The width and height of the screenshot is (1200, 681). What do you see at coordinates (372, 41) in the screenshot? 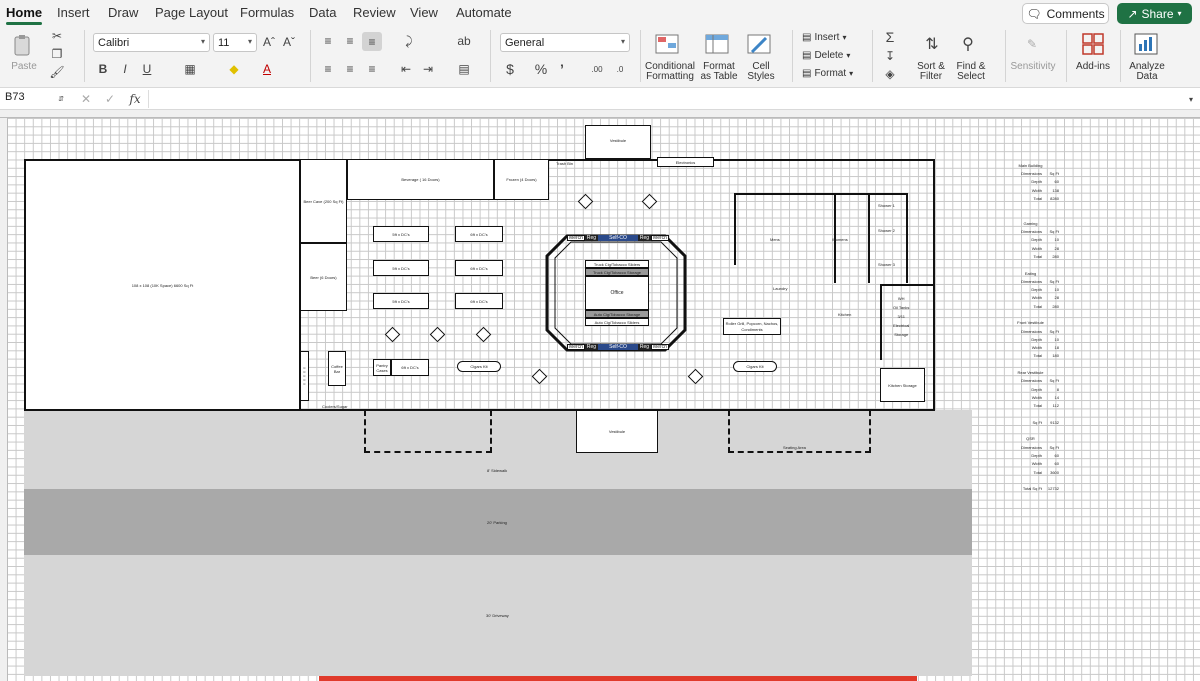
I see `align-bottom-icon: ≡` at bounding box center [372, 41].